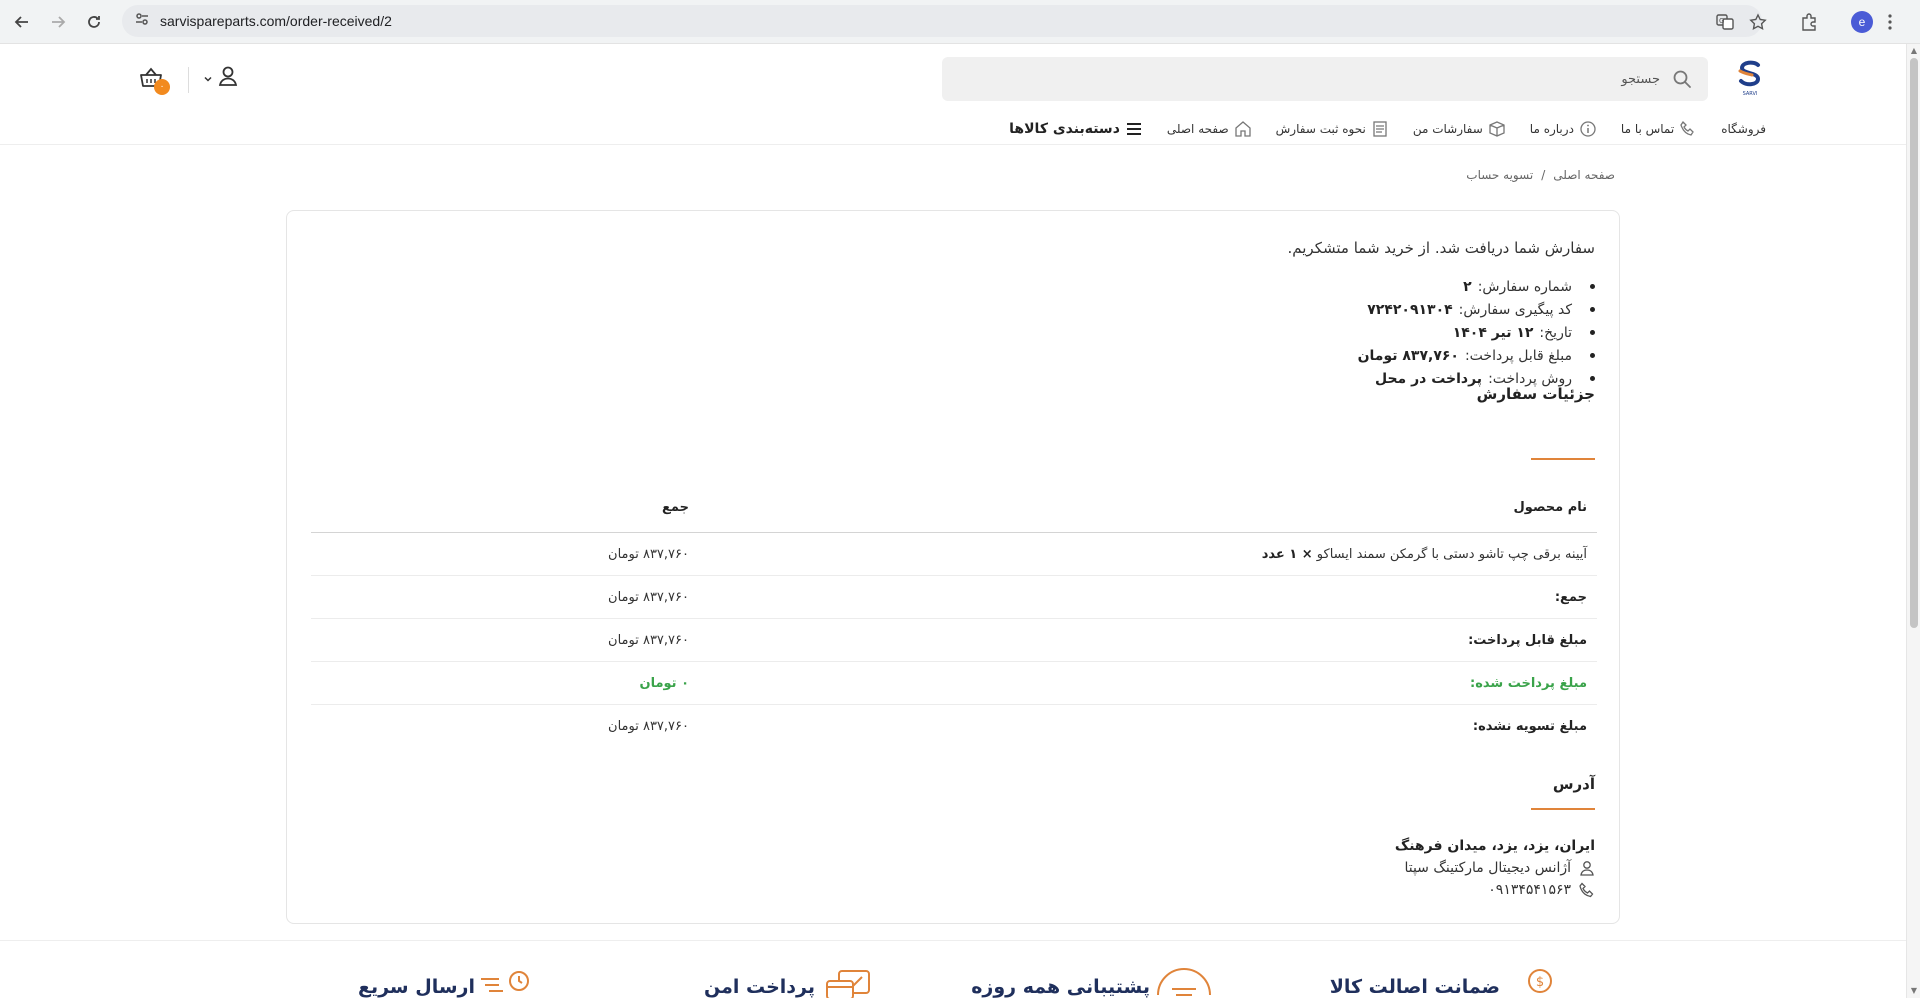 The height and width of the screenshot is (998, 1920). Describe the element at coordinates (1528, 683) in the screenshot. I see `paid-label: مبلغ پرداخت شده:` at that location.